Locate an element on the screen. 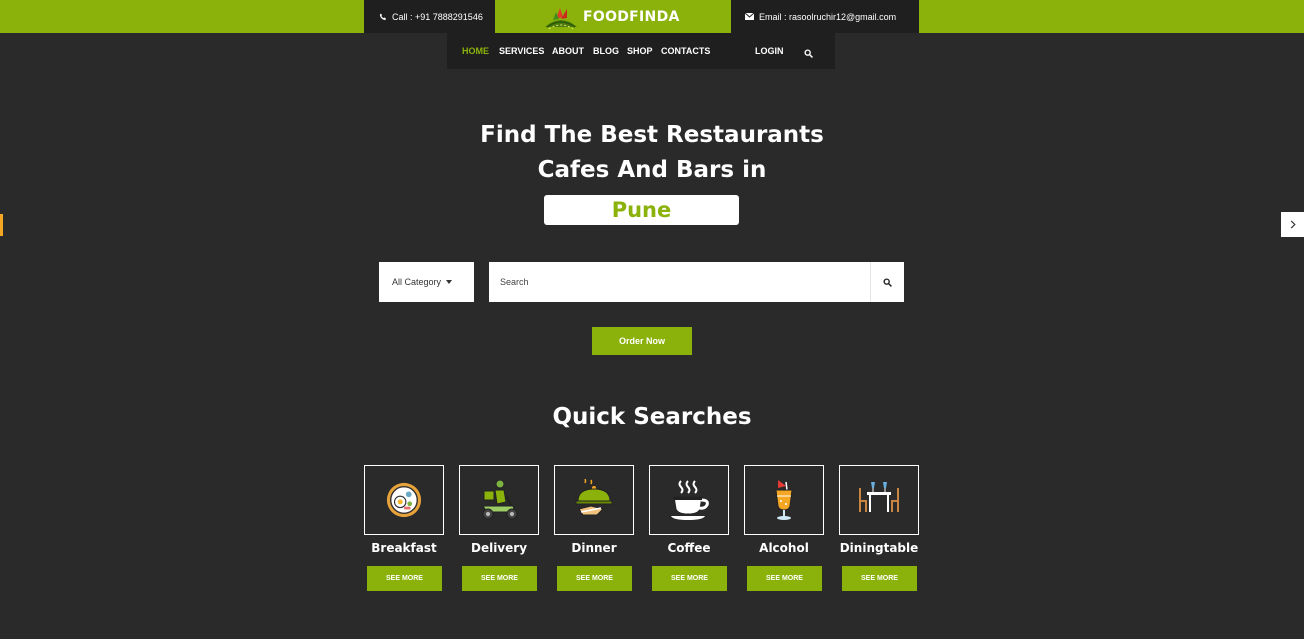 The image size is (1304, 639). logo-icon is located at coordinates (561, 18).